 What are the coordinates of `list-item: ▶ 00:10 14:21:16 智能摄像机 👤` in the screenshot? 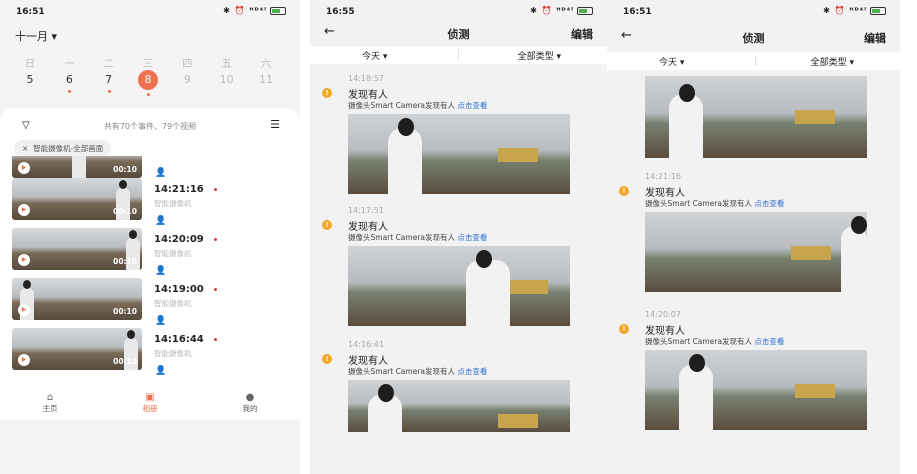 It's located at (152, 203).